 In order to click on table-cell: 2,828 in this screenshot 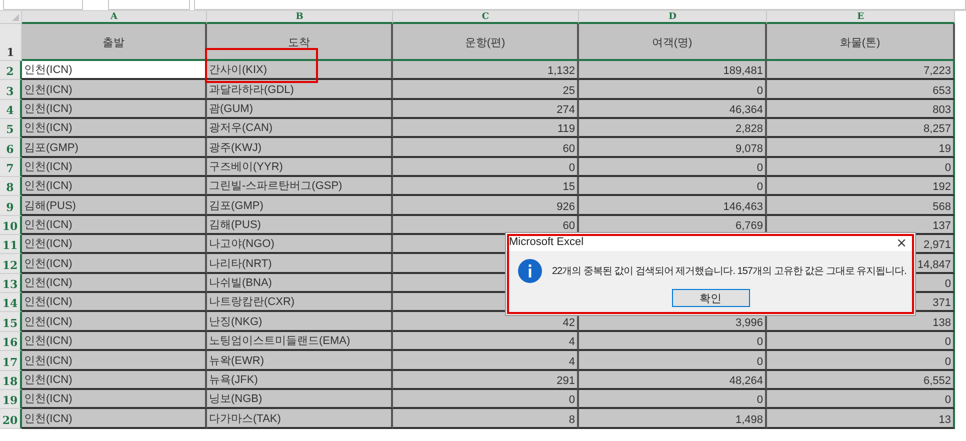, I will do `click(673, 128)`.